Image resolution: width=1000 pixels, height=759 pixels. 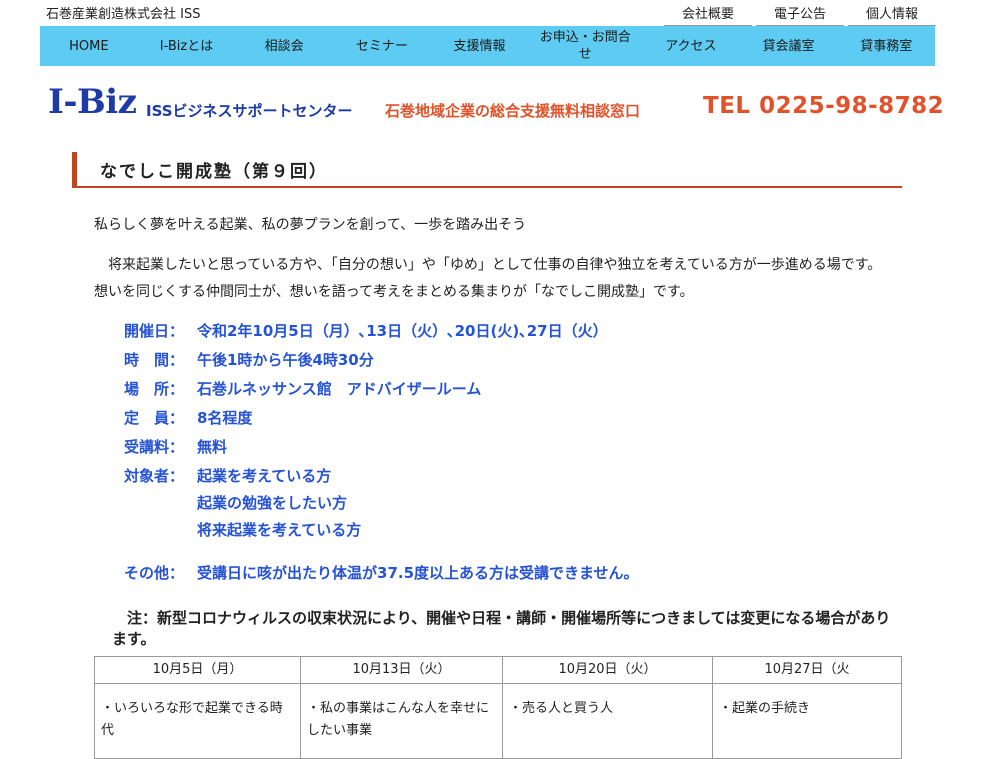 I want to click on info-other: その他： 受講日に咳が出たり体温が37.5度以上ある方は受講できません。, so click(x=381, y=572).